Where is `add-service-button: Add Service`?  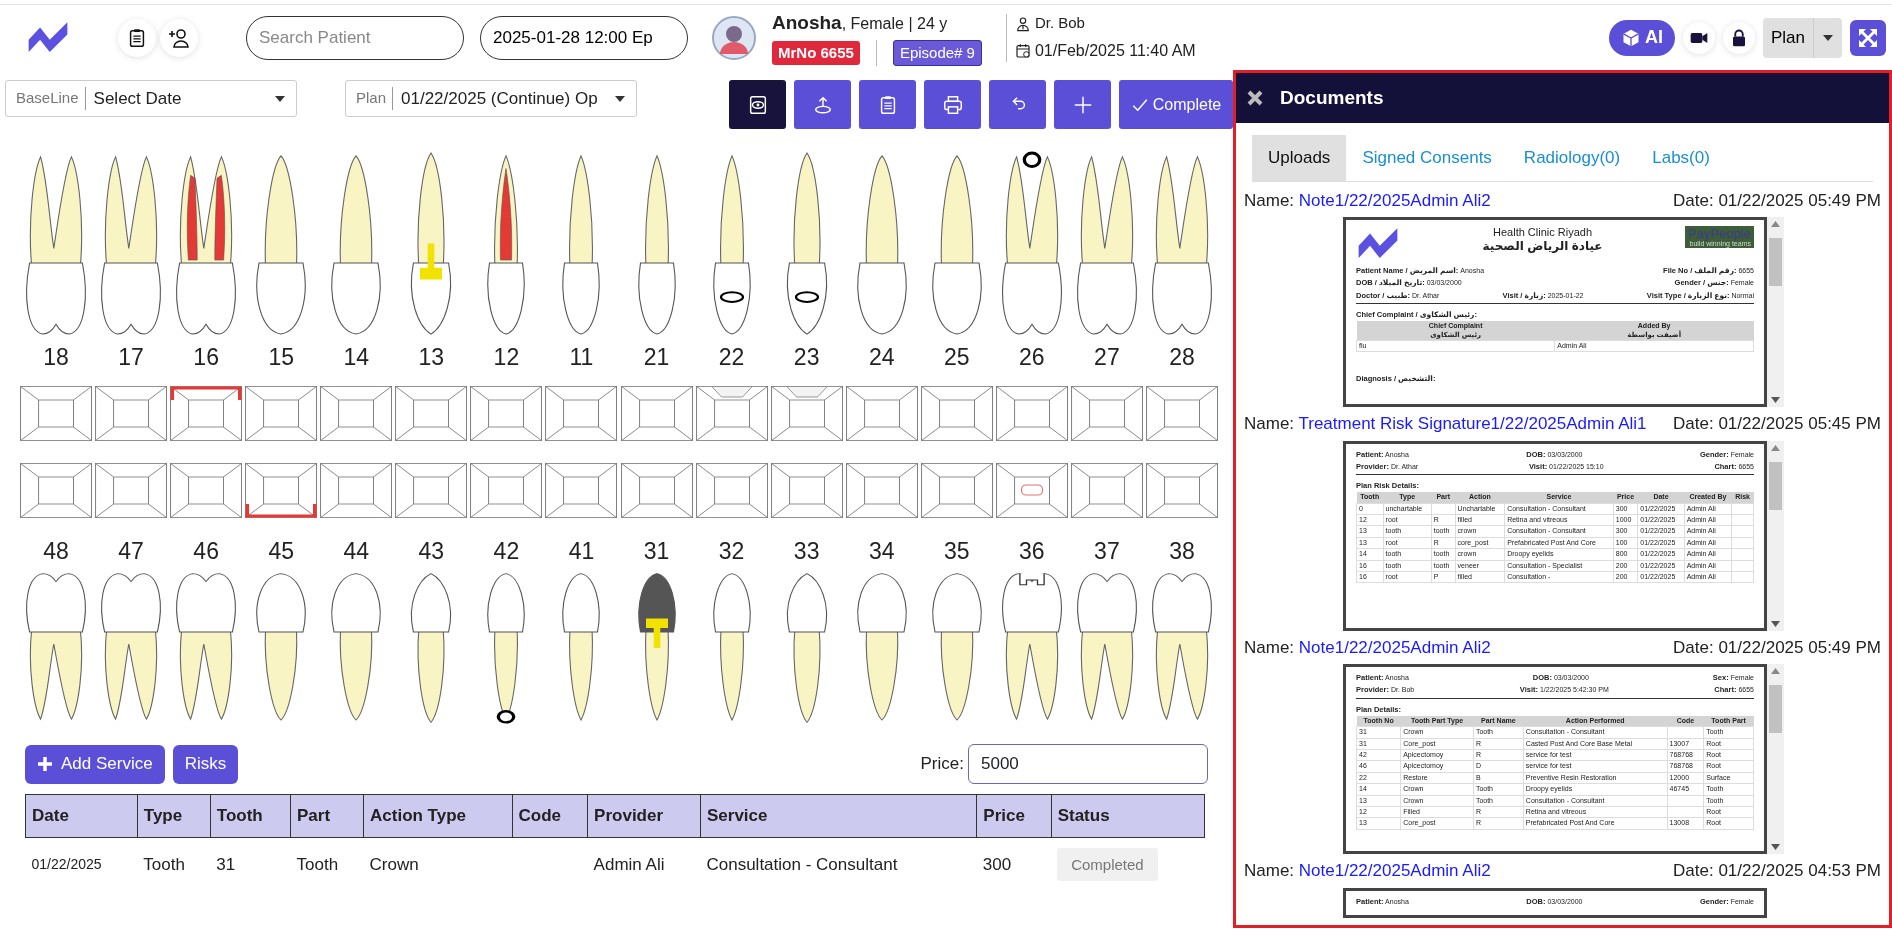 add-service-button: Add Service is located at coordinates (95, 764).